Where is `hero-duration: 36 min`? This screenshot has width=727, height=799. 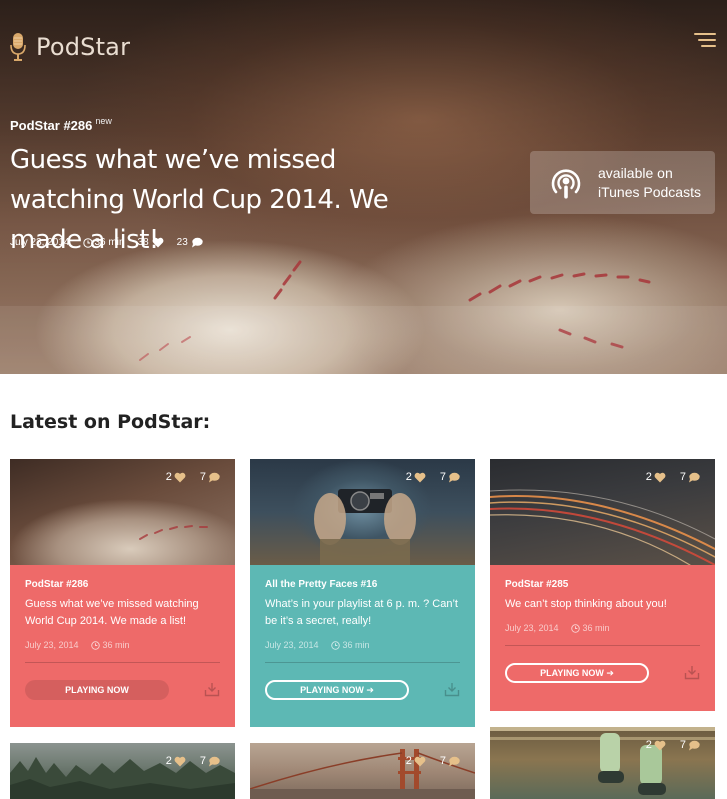
hero-duration: 36 min is located at coordinates (103, 242).